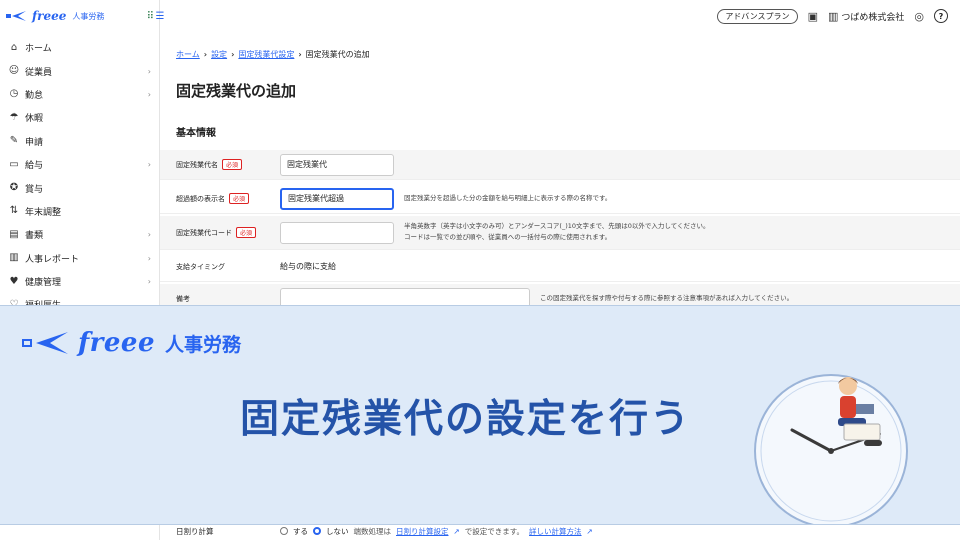 This screenshot has width=960, height=540. I want to click on building-icon: ▥, so click(833, 16).